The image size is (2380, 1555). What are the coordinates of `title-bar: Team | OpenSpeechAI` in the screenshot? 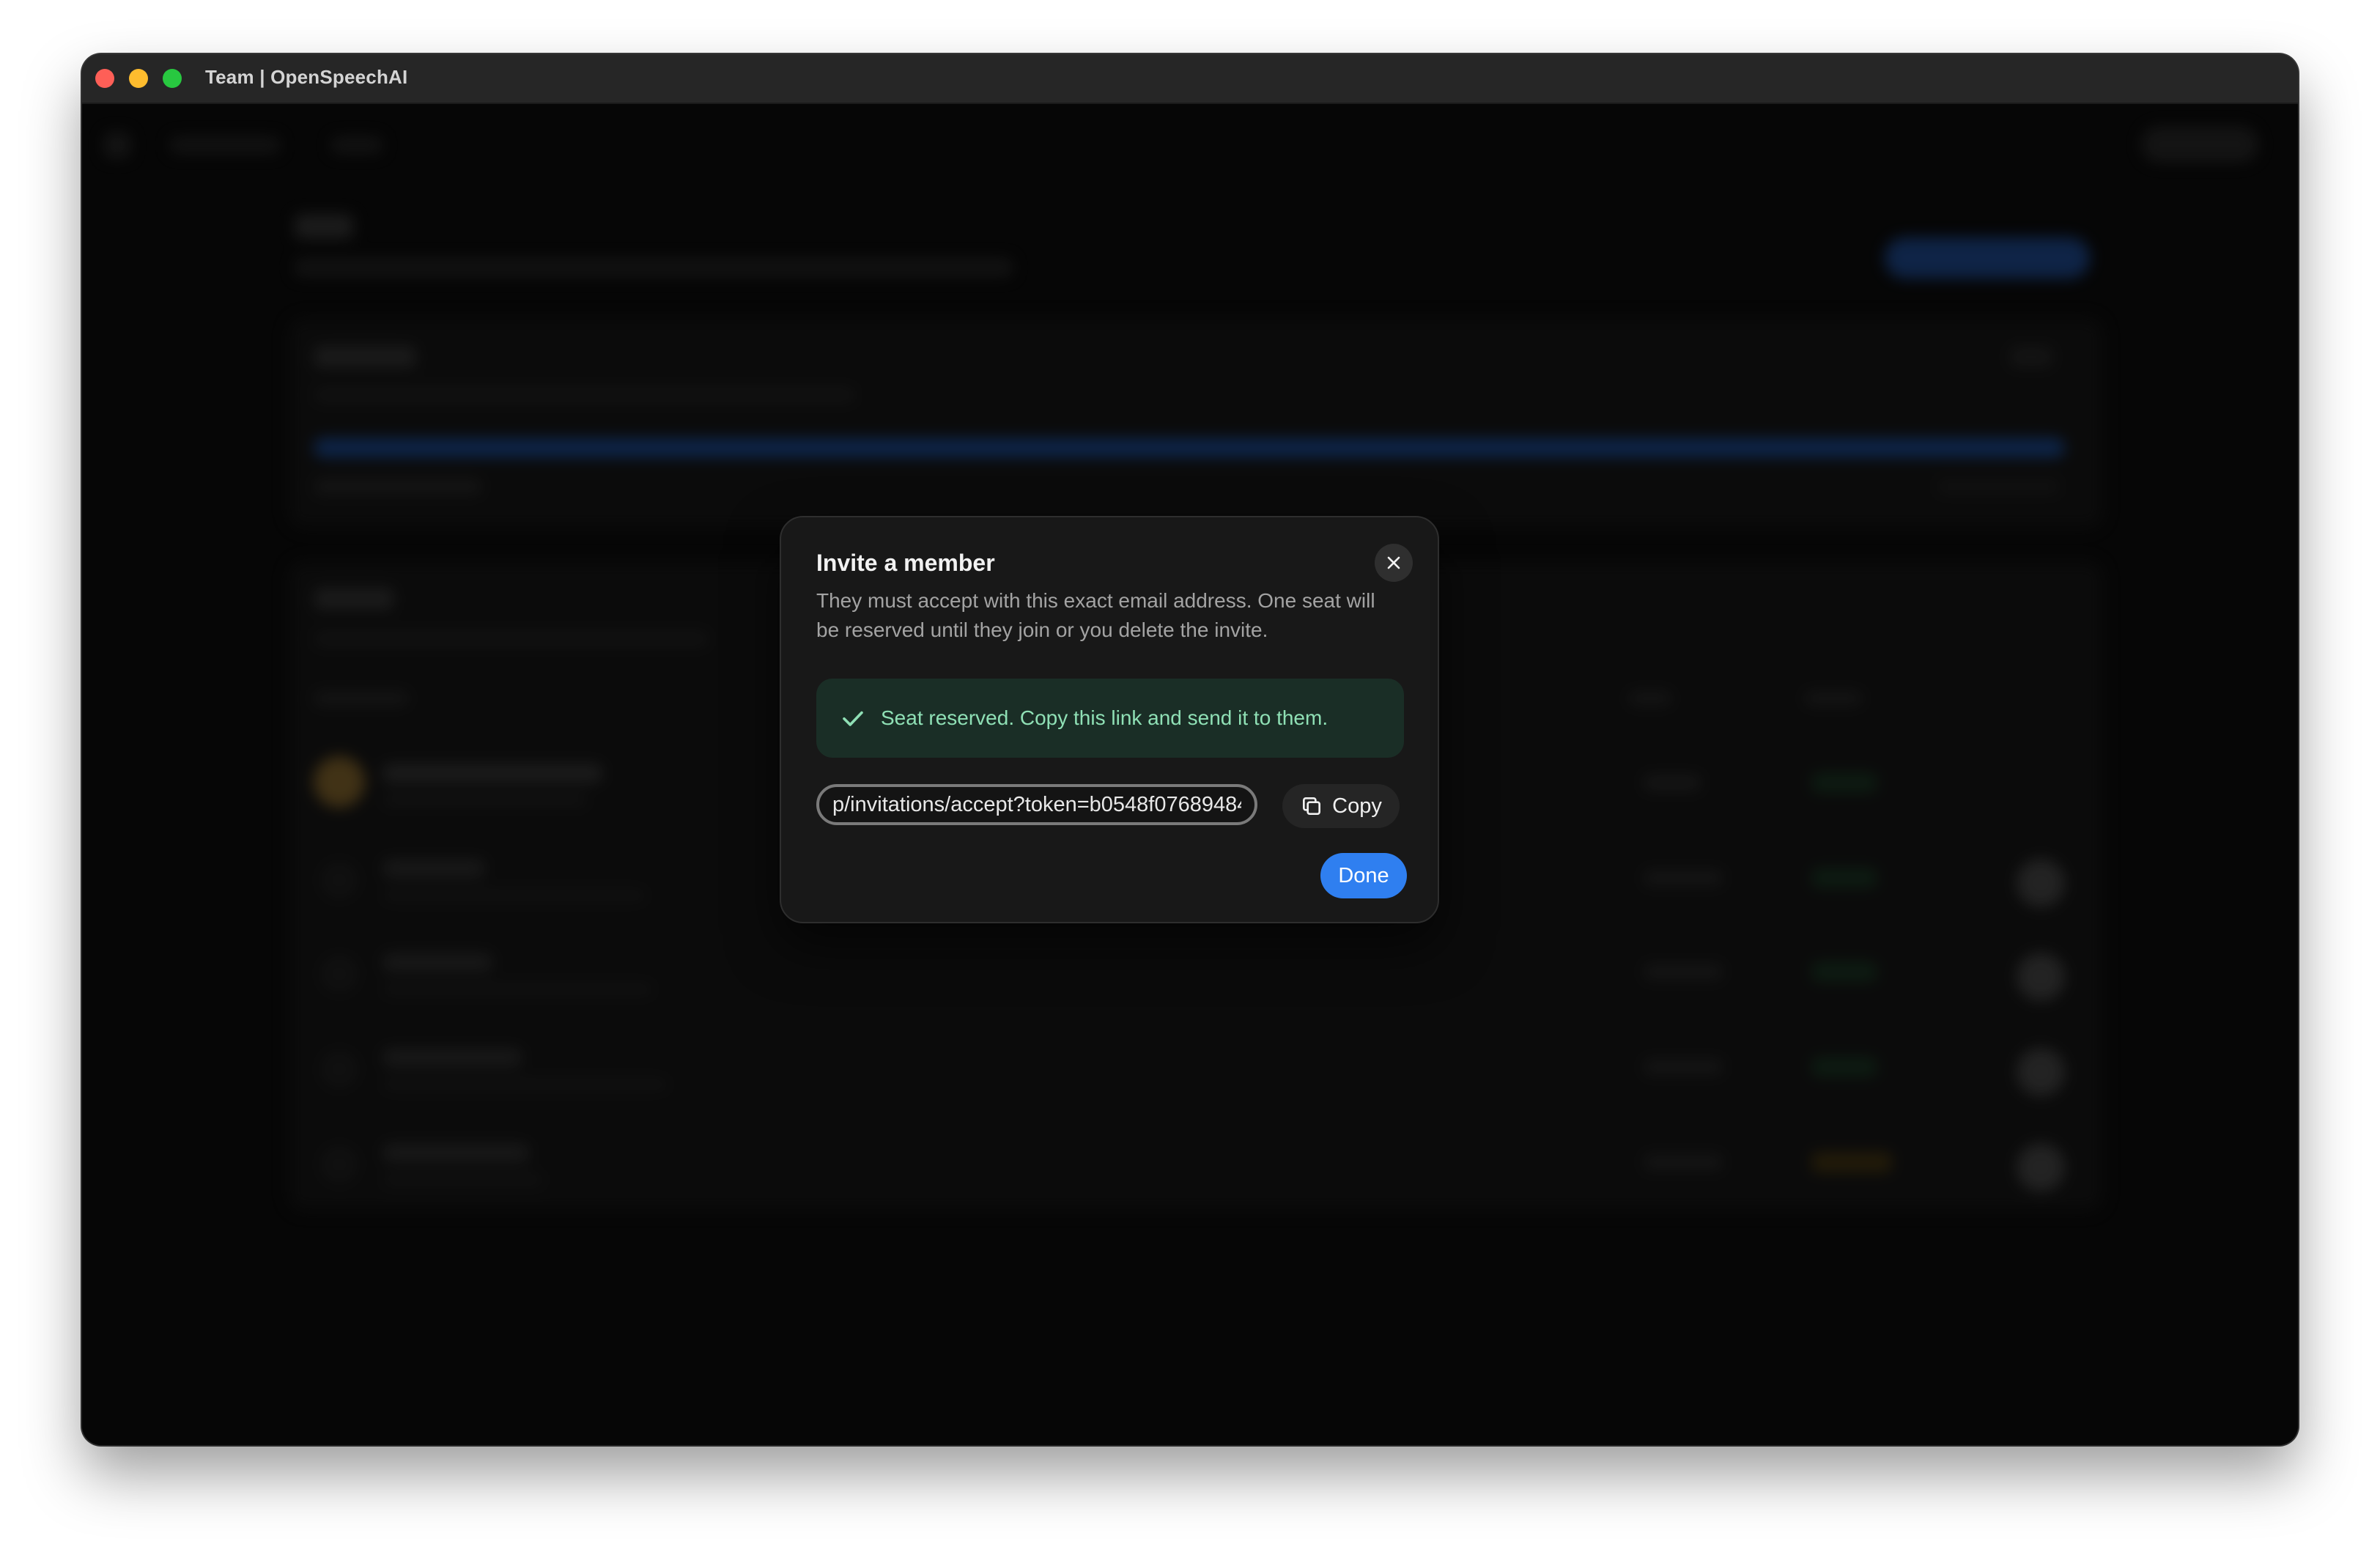 It's located at (1190, 79).